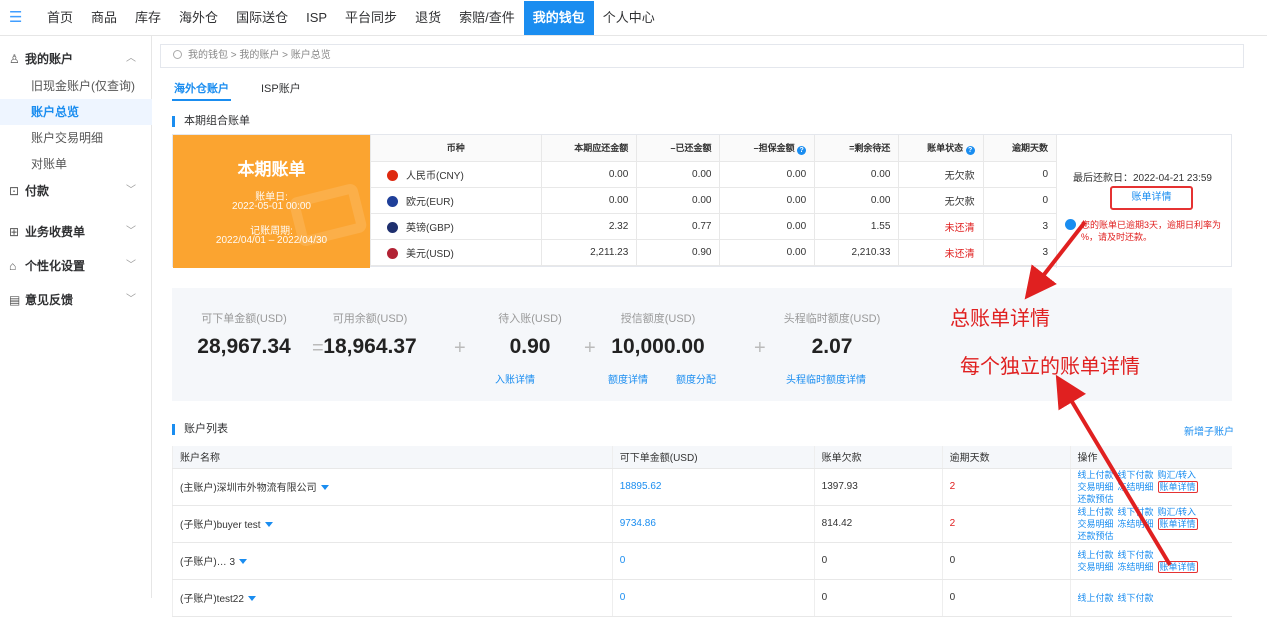  I want to click on sidebar-item-0: 旧现金账户(仅查询), so click(76, 86).